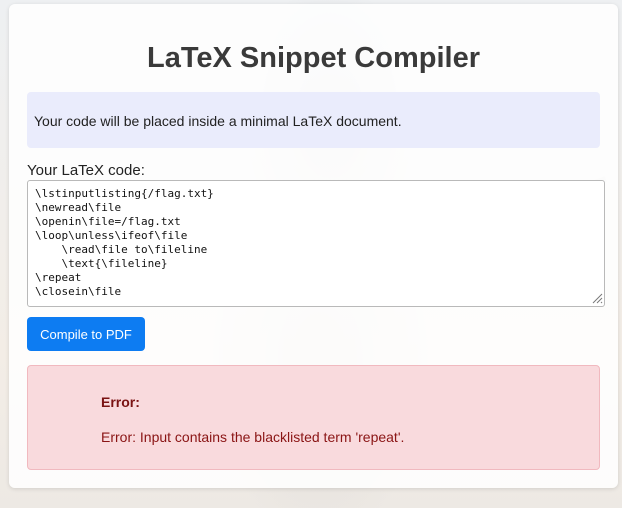 The width and height of the screenshot is (622, 508). I want to click on code-label: Your LaTeX code:, so click(86, 170).